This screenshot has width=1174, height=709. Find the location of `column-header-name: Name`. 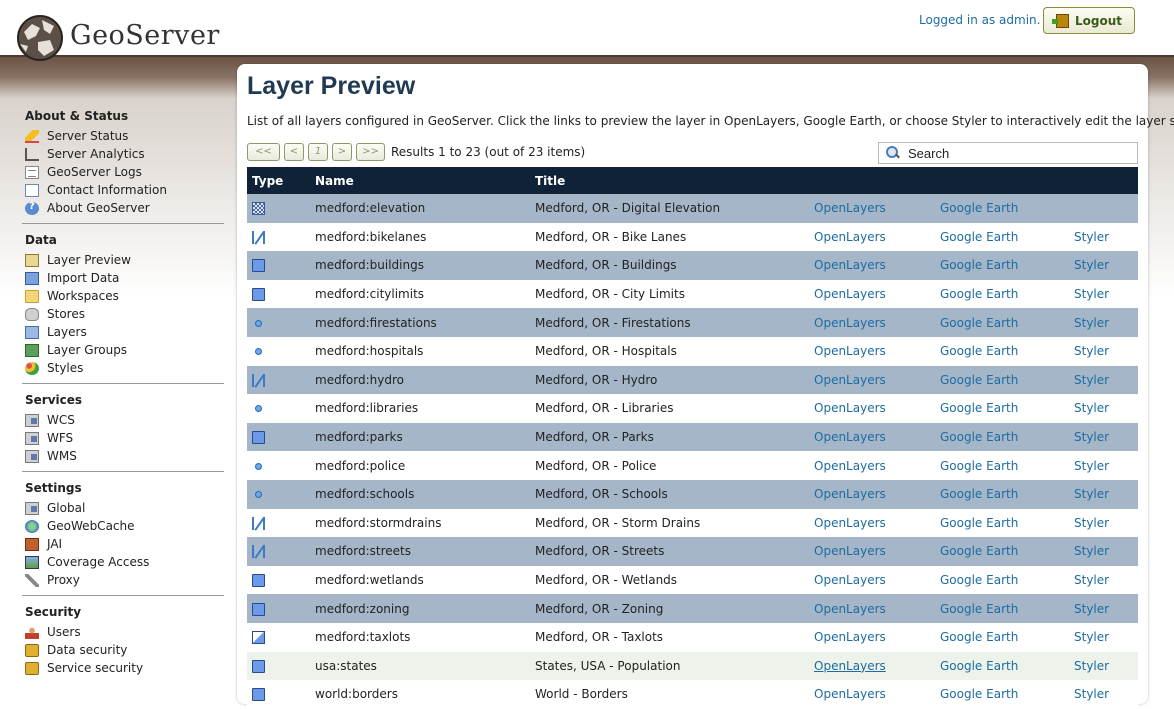

column-header-name: Name is located at coordinates (420, 180).